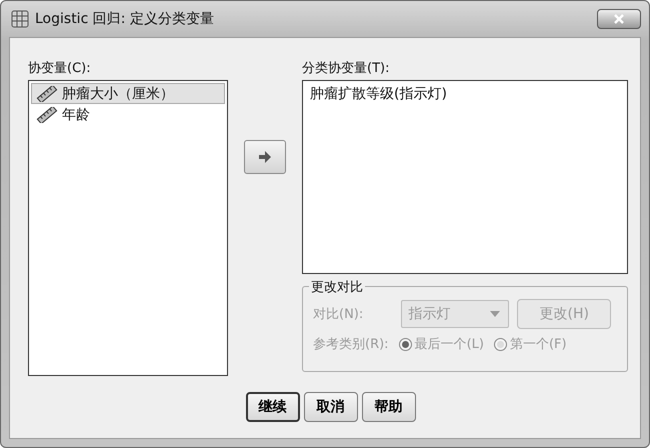 Image resolution: width=650 pixels, height=448 pixels. What do you see at coordinates (346, 69) in the screenshot?
I see `list-label: 分类协变量(T):` at bounding box center [346, 69].